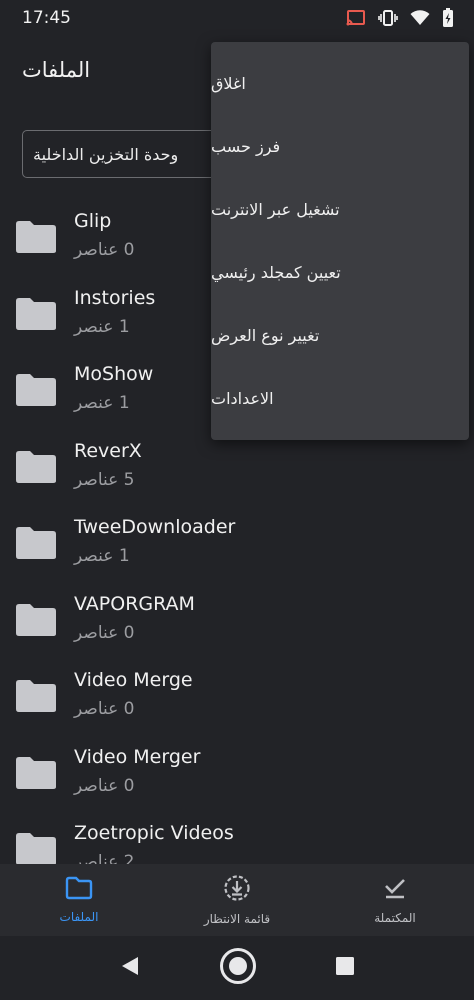 The height and width of the screenshot is (1000, 474). What do you see at coordinates (237, 770) in the screenshot?
I see `list-item: Video Merger 0 عناصر` at bounding box center [237, 770].